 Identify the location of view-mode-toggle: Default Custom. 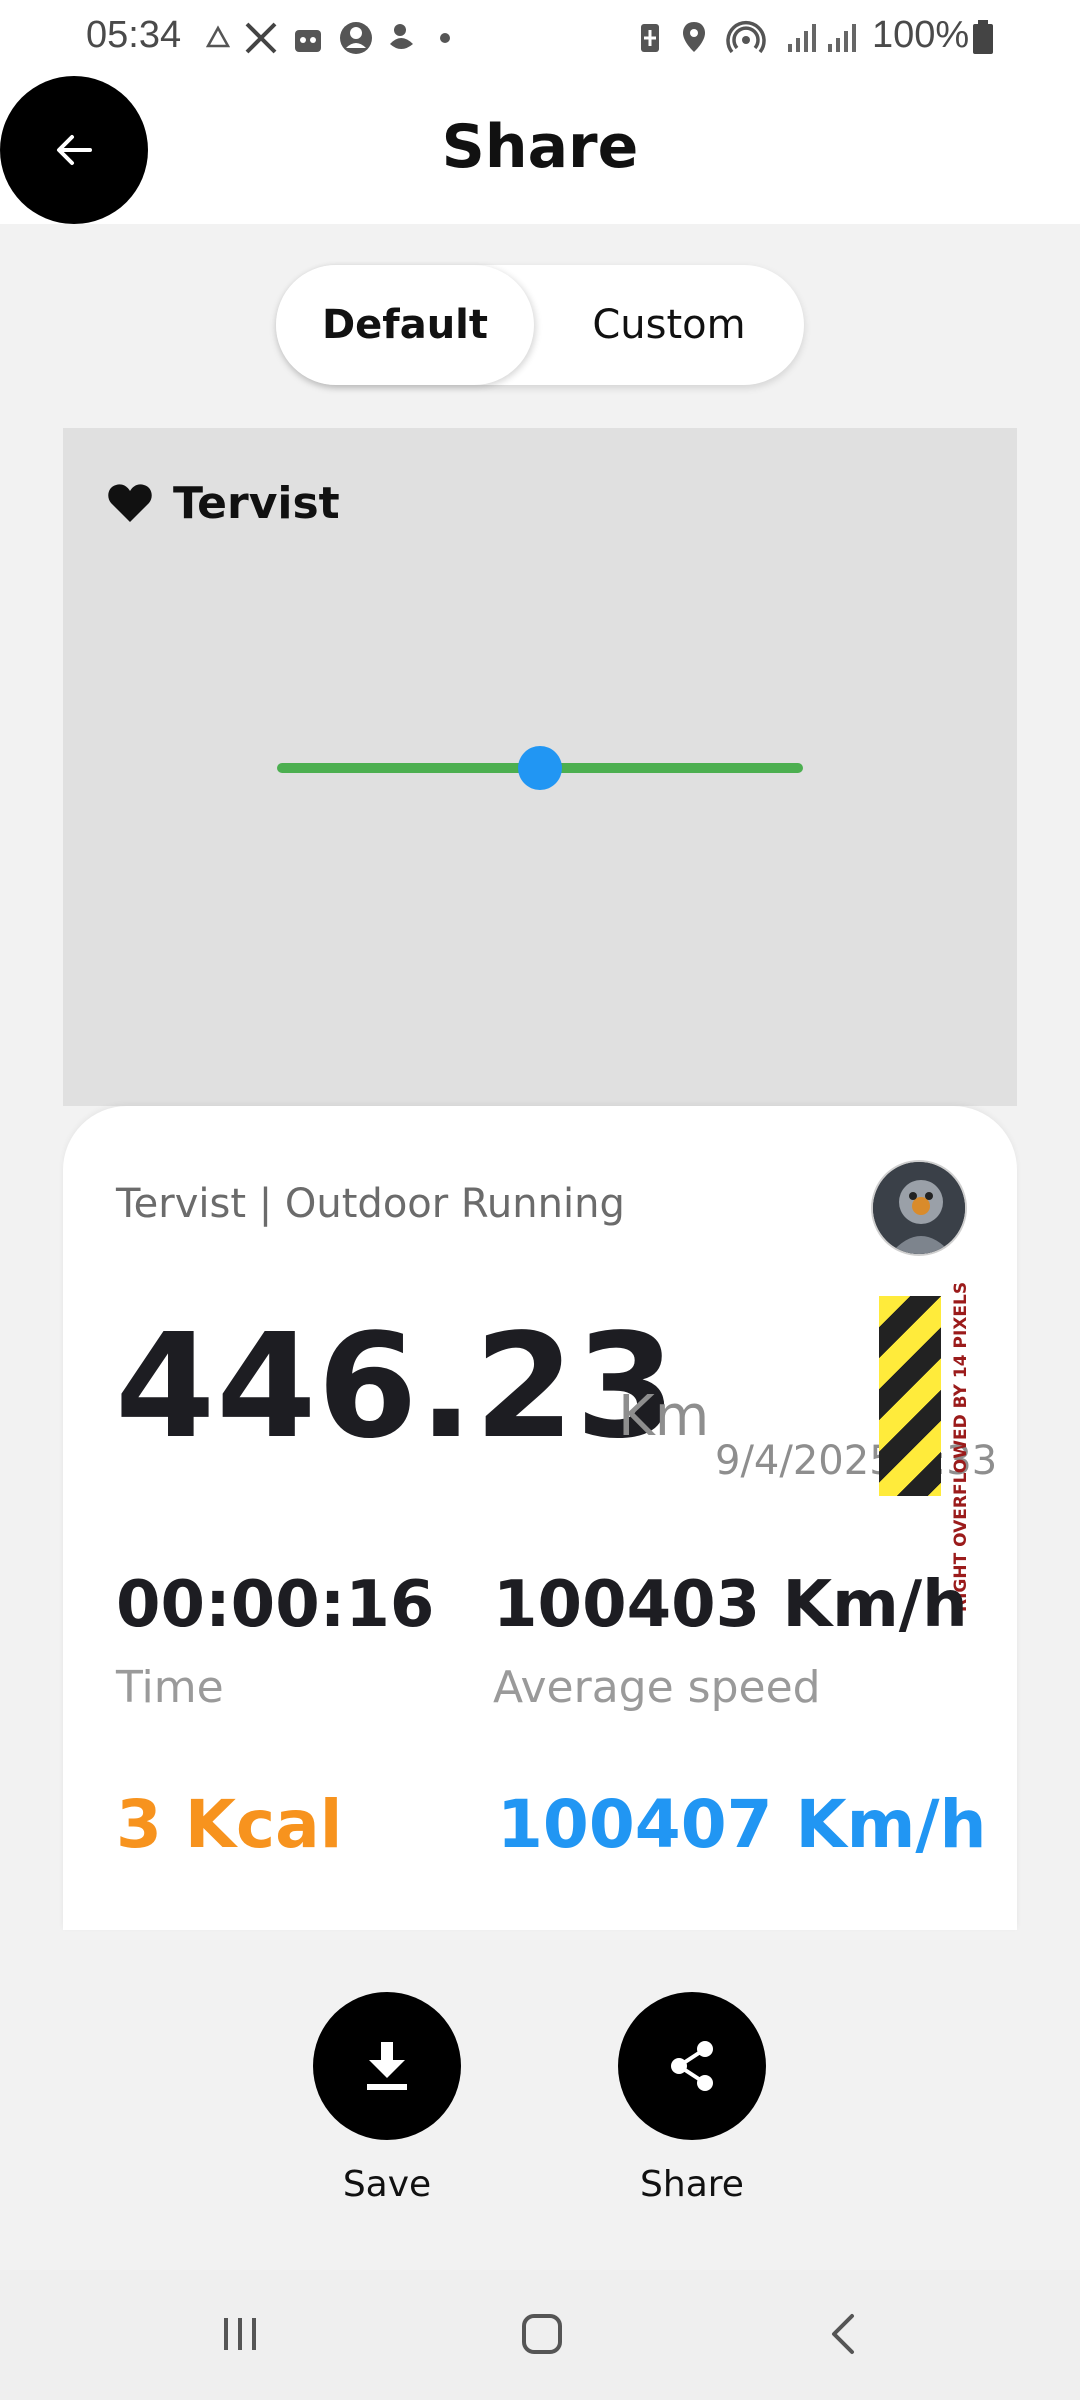
(540, 325).